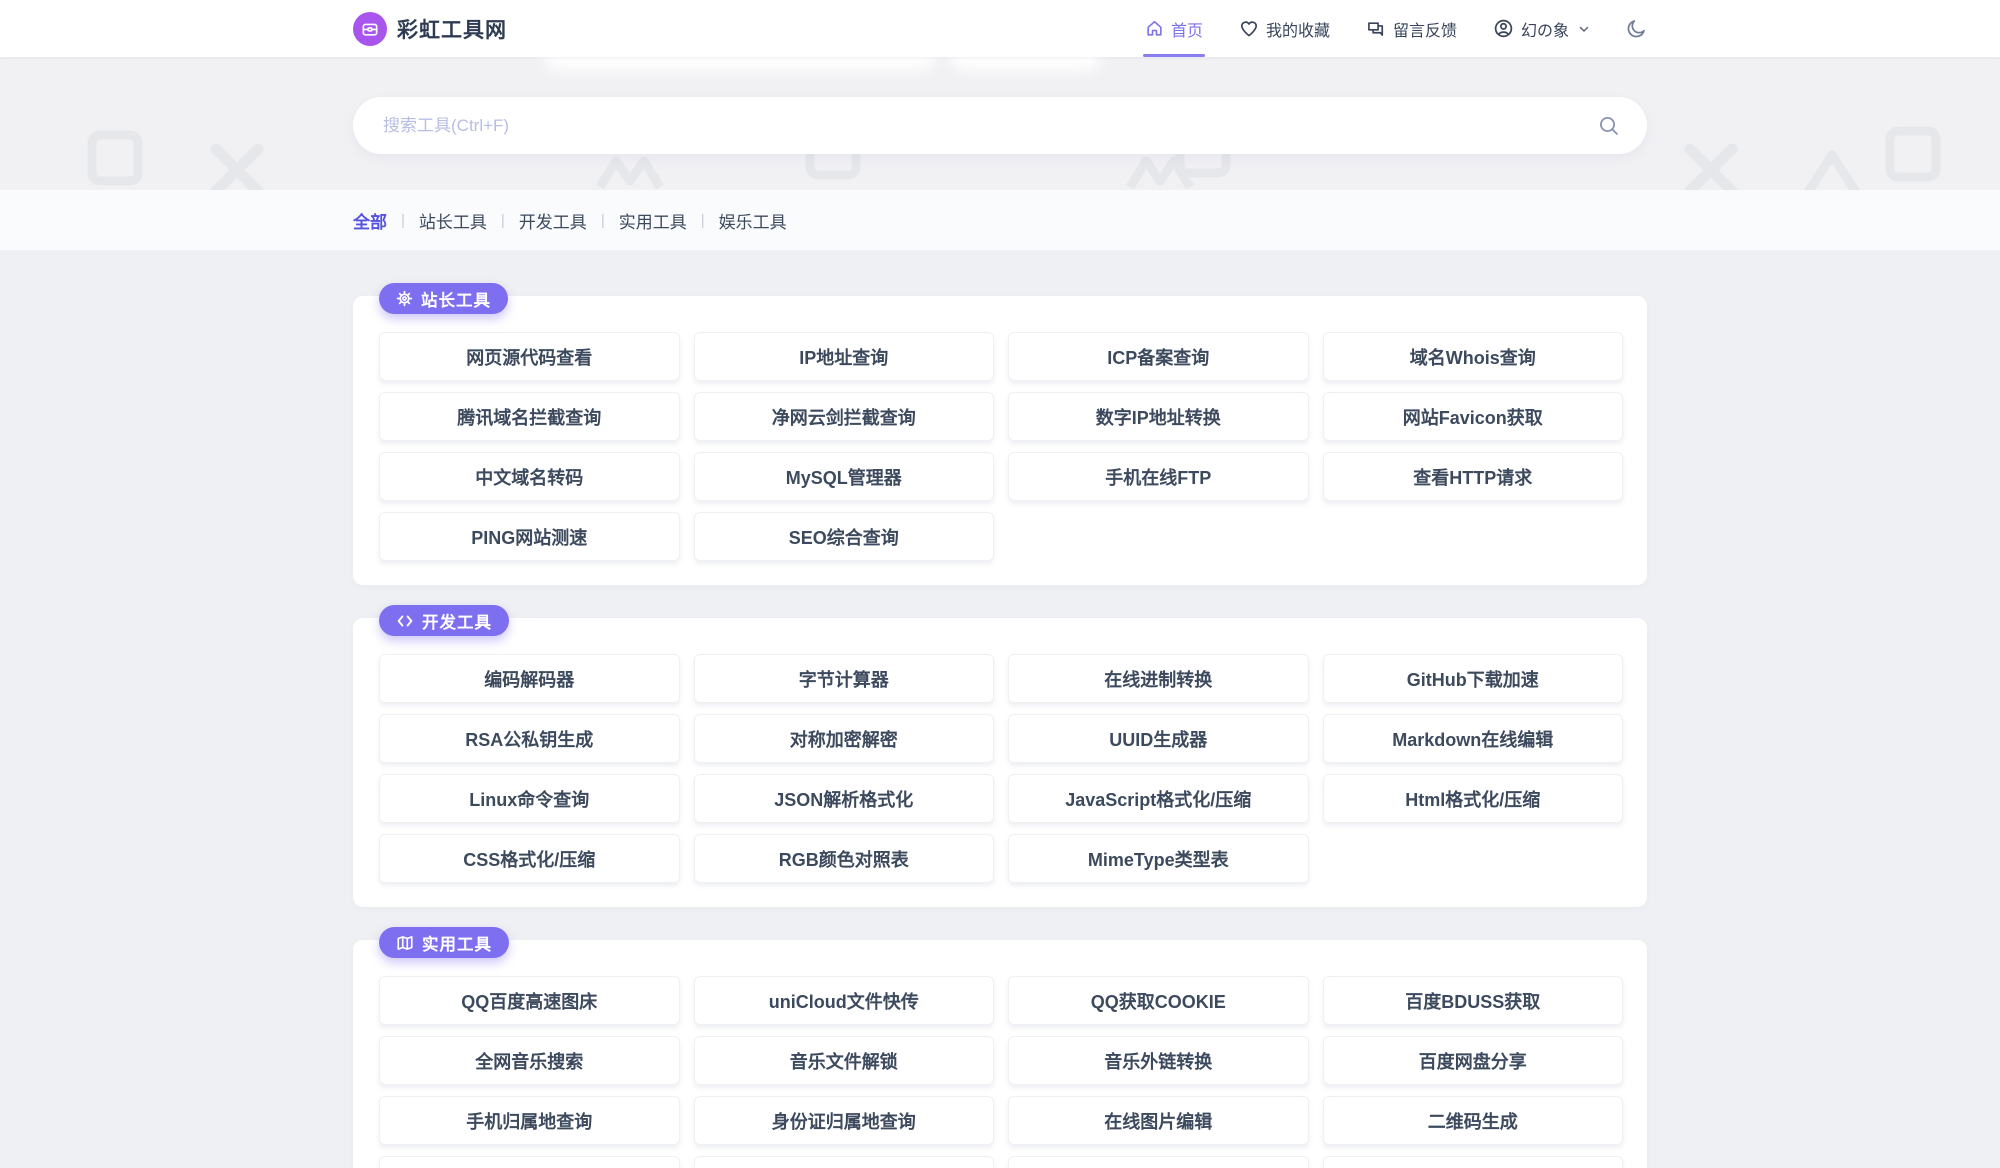 Image resolution: width=2000 pixels, height=1168 pixels. What do you see at coordinates (529, 1060) in the screenshot?
I see `tool-button: 全网音乐搜索` at bounding box center [529, 1060].